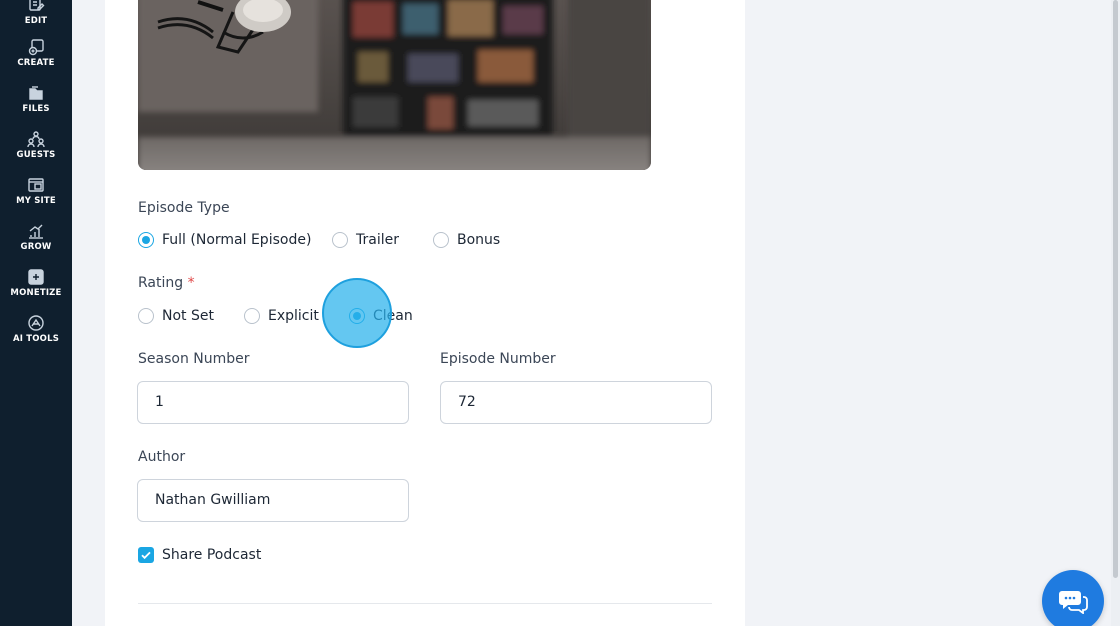  What do you see at coordinates (273, 500) in the screenshot?
I see `author-input: Nathan Gwilliam` at bounding box center [273, 500].